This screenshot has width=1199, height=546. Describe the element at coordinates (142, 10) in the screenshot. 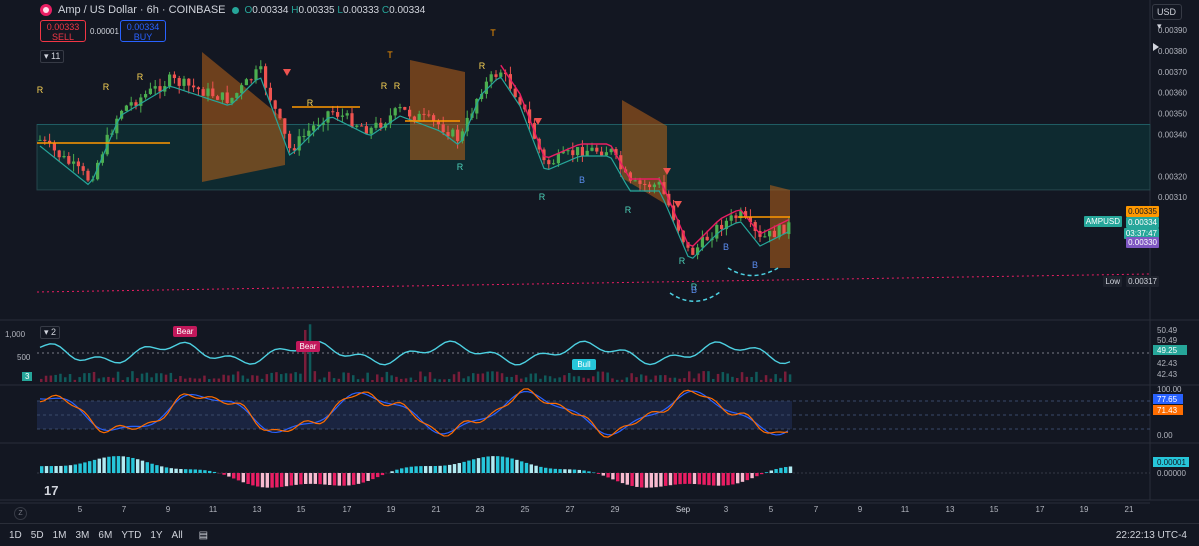

I see `symbol-title: Amp / US Dollar · 6h · COINBASE` at that location.